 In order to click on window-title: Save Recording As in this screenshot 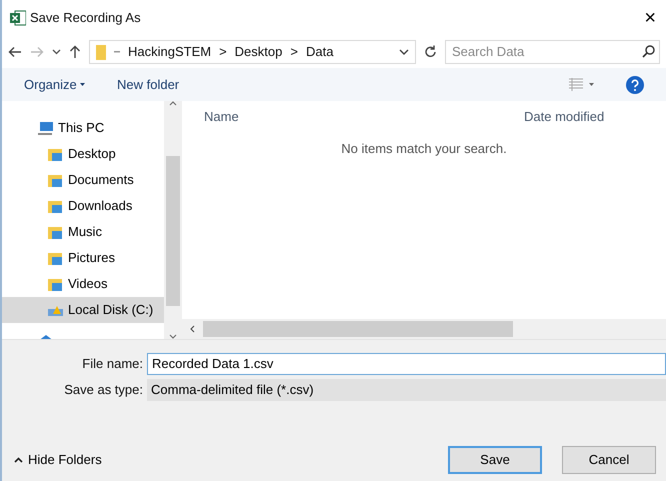, I will do `click(86, 17)`.